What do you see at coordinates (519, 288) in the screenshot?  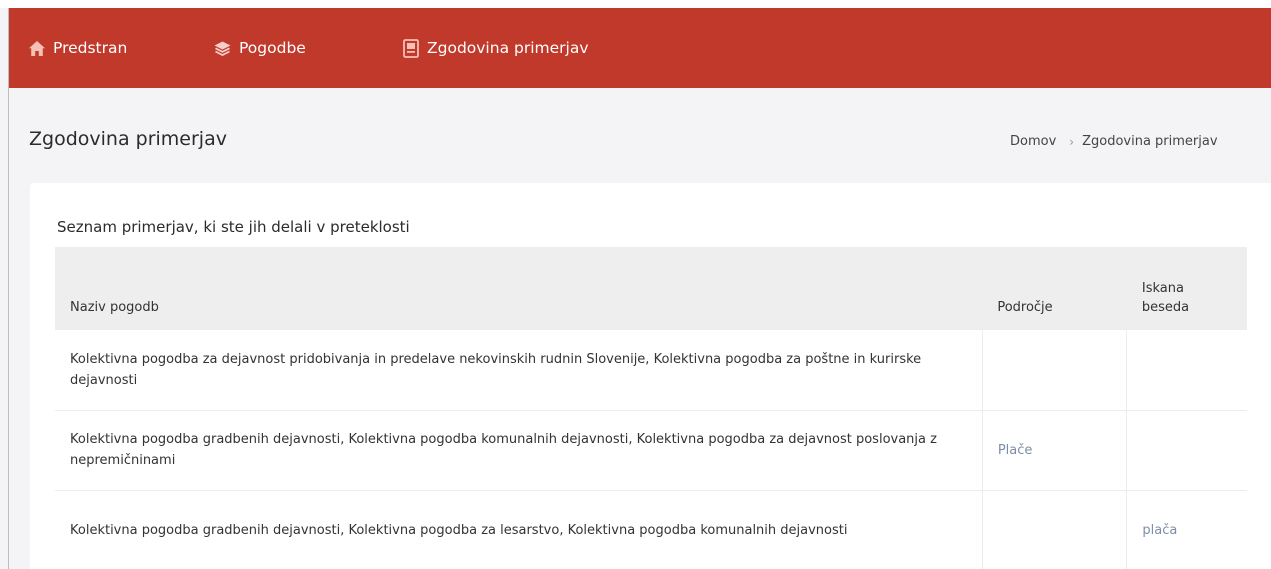 I see `header-name: Naziv pogodb` at bounding box center [519, 288].